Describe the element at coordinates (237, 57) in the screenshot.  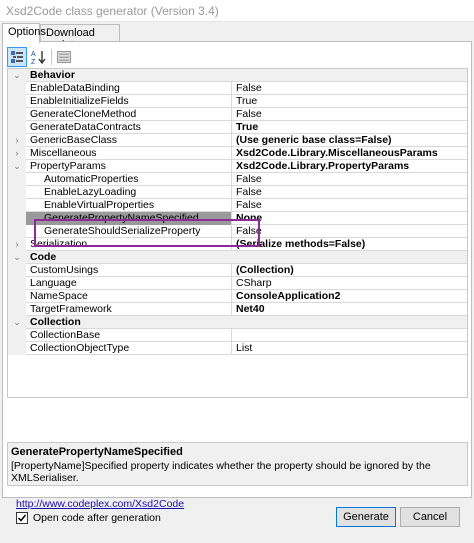
I see `property-grid-toolbar: A Z` at that location.